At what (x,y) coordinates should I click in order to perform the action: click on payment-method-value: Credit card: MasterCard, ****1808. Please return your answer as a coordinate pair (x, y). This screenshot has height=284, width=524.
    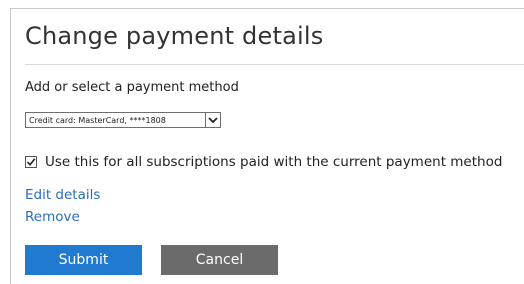
    Looking at the image, I should click on (97, 120).